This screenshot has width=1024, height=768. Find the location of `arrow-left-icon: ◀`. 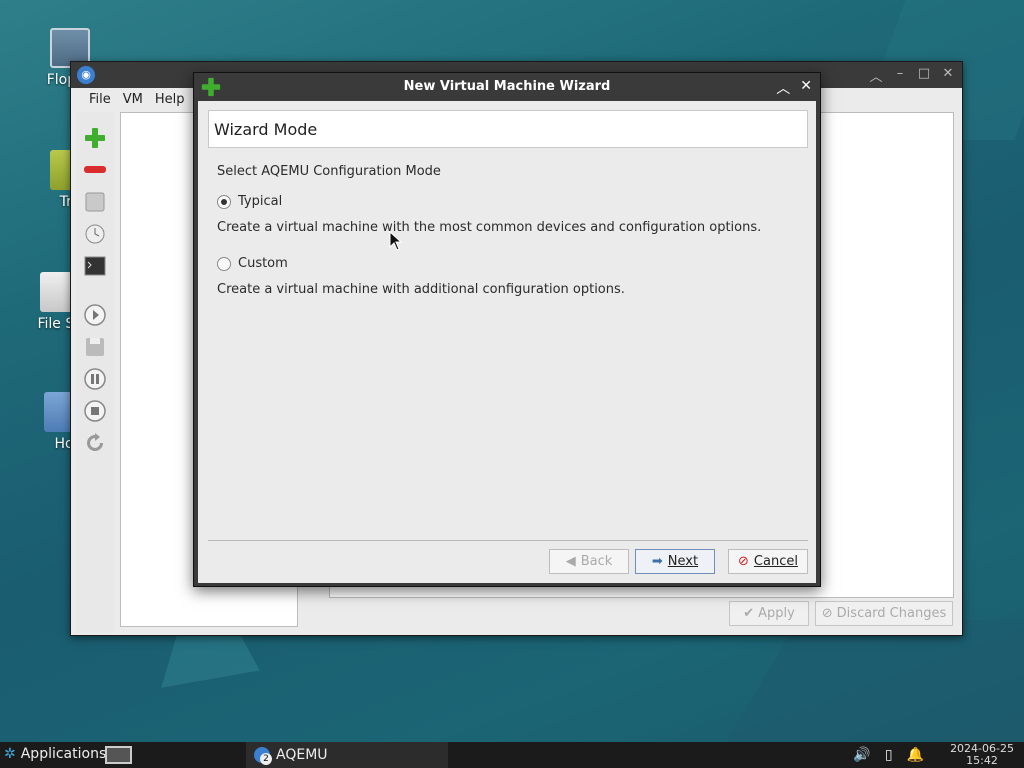

arrow-left-icon: ◀ is located at coordinates (570, 561).